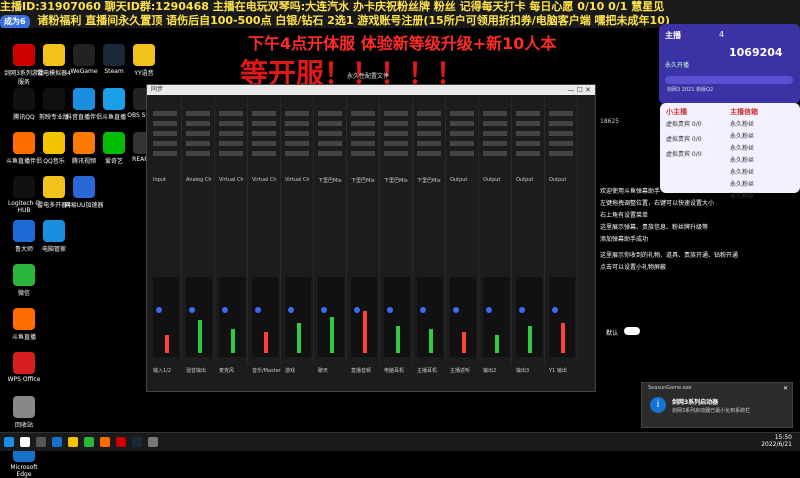 Image resolution: width=800 pixels, height=478 pixels. Describe the element at coordinates (24, 367) in the screenshot. I see `desktop-icon: WPS Office` at that location.